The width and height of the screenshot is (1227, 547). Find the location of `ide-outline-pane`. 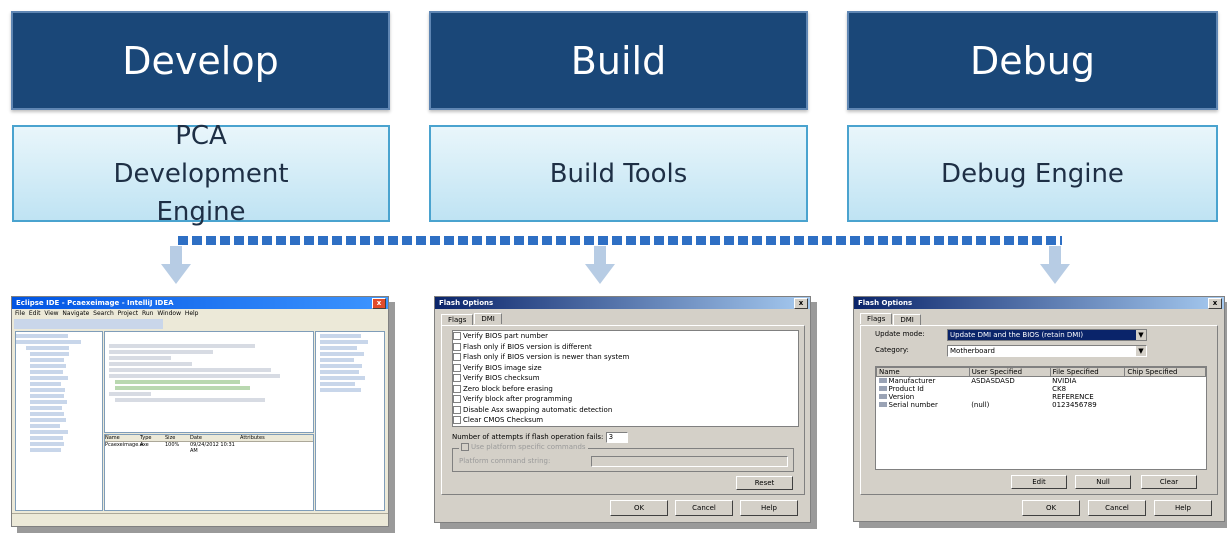

ide-outline-pane is located at coordinates (350, 421).